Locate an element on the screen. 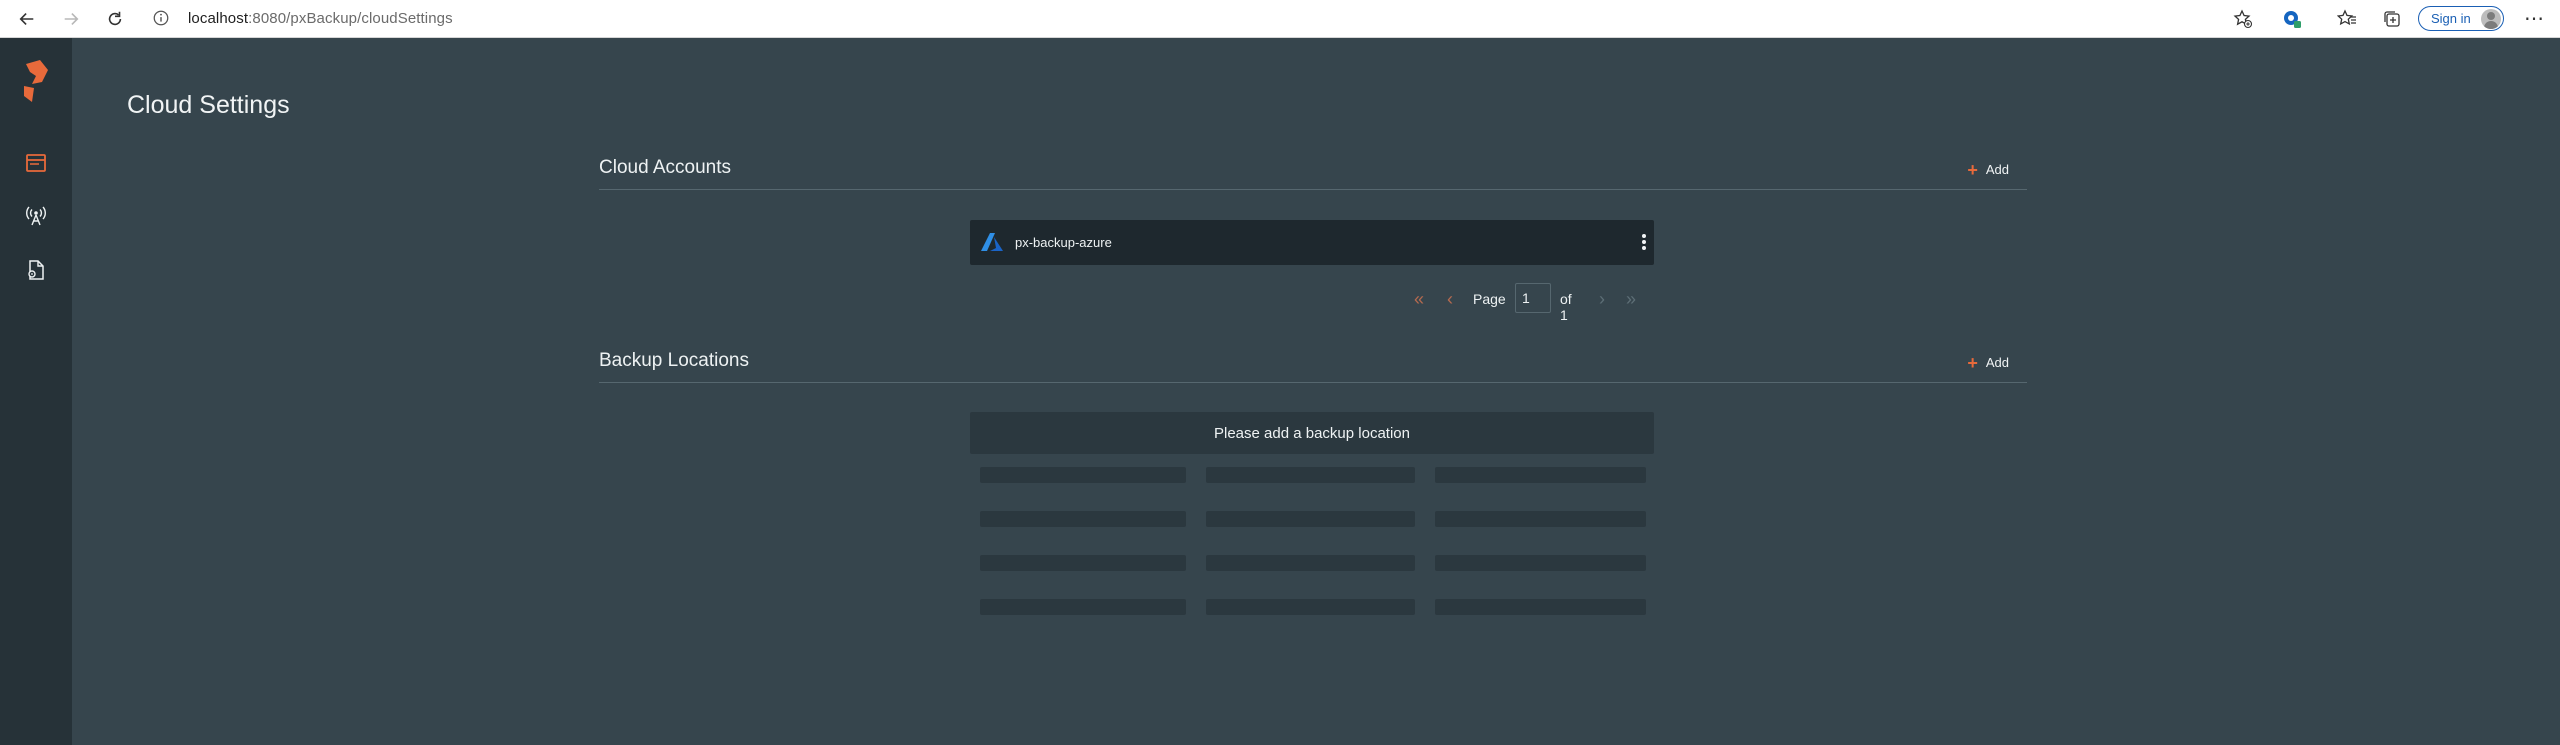  sign-in-label: Sign in is located at coordinates (2451, 18).